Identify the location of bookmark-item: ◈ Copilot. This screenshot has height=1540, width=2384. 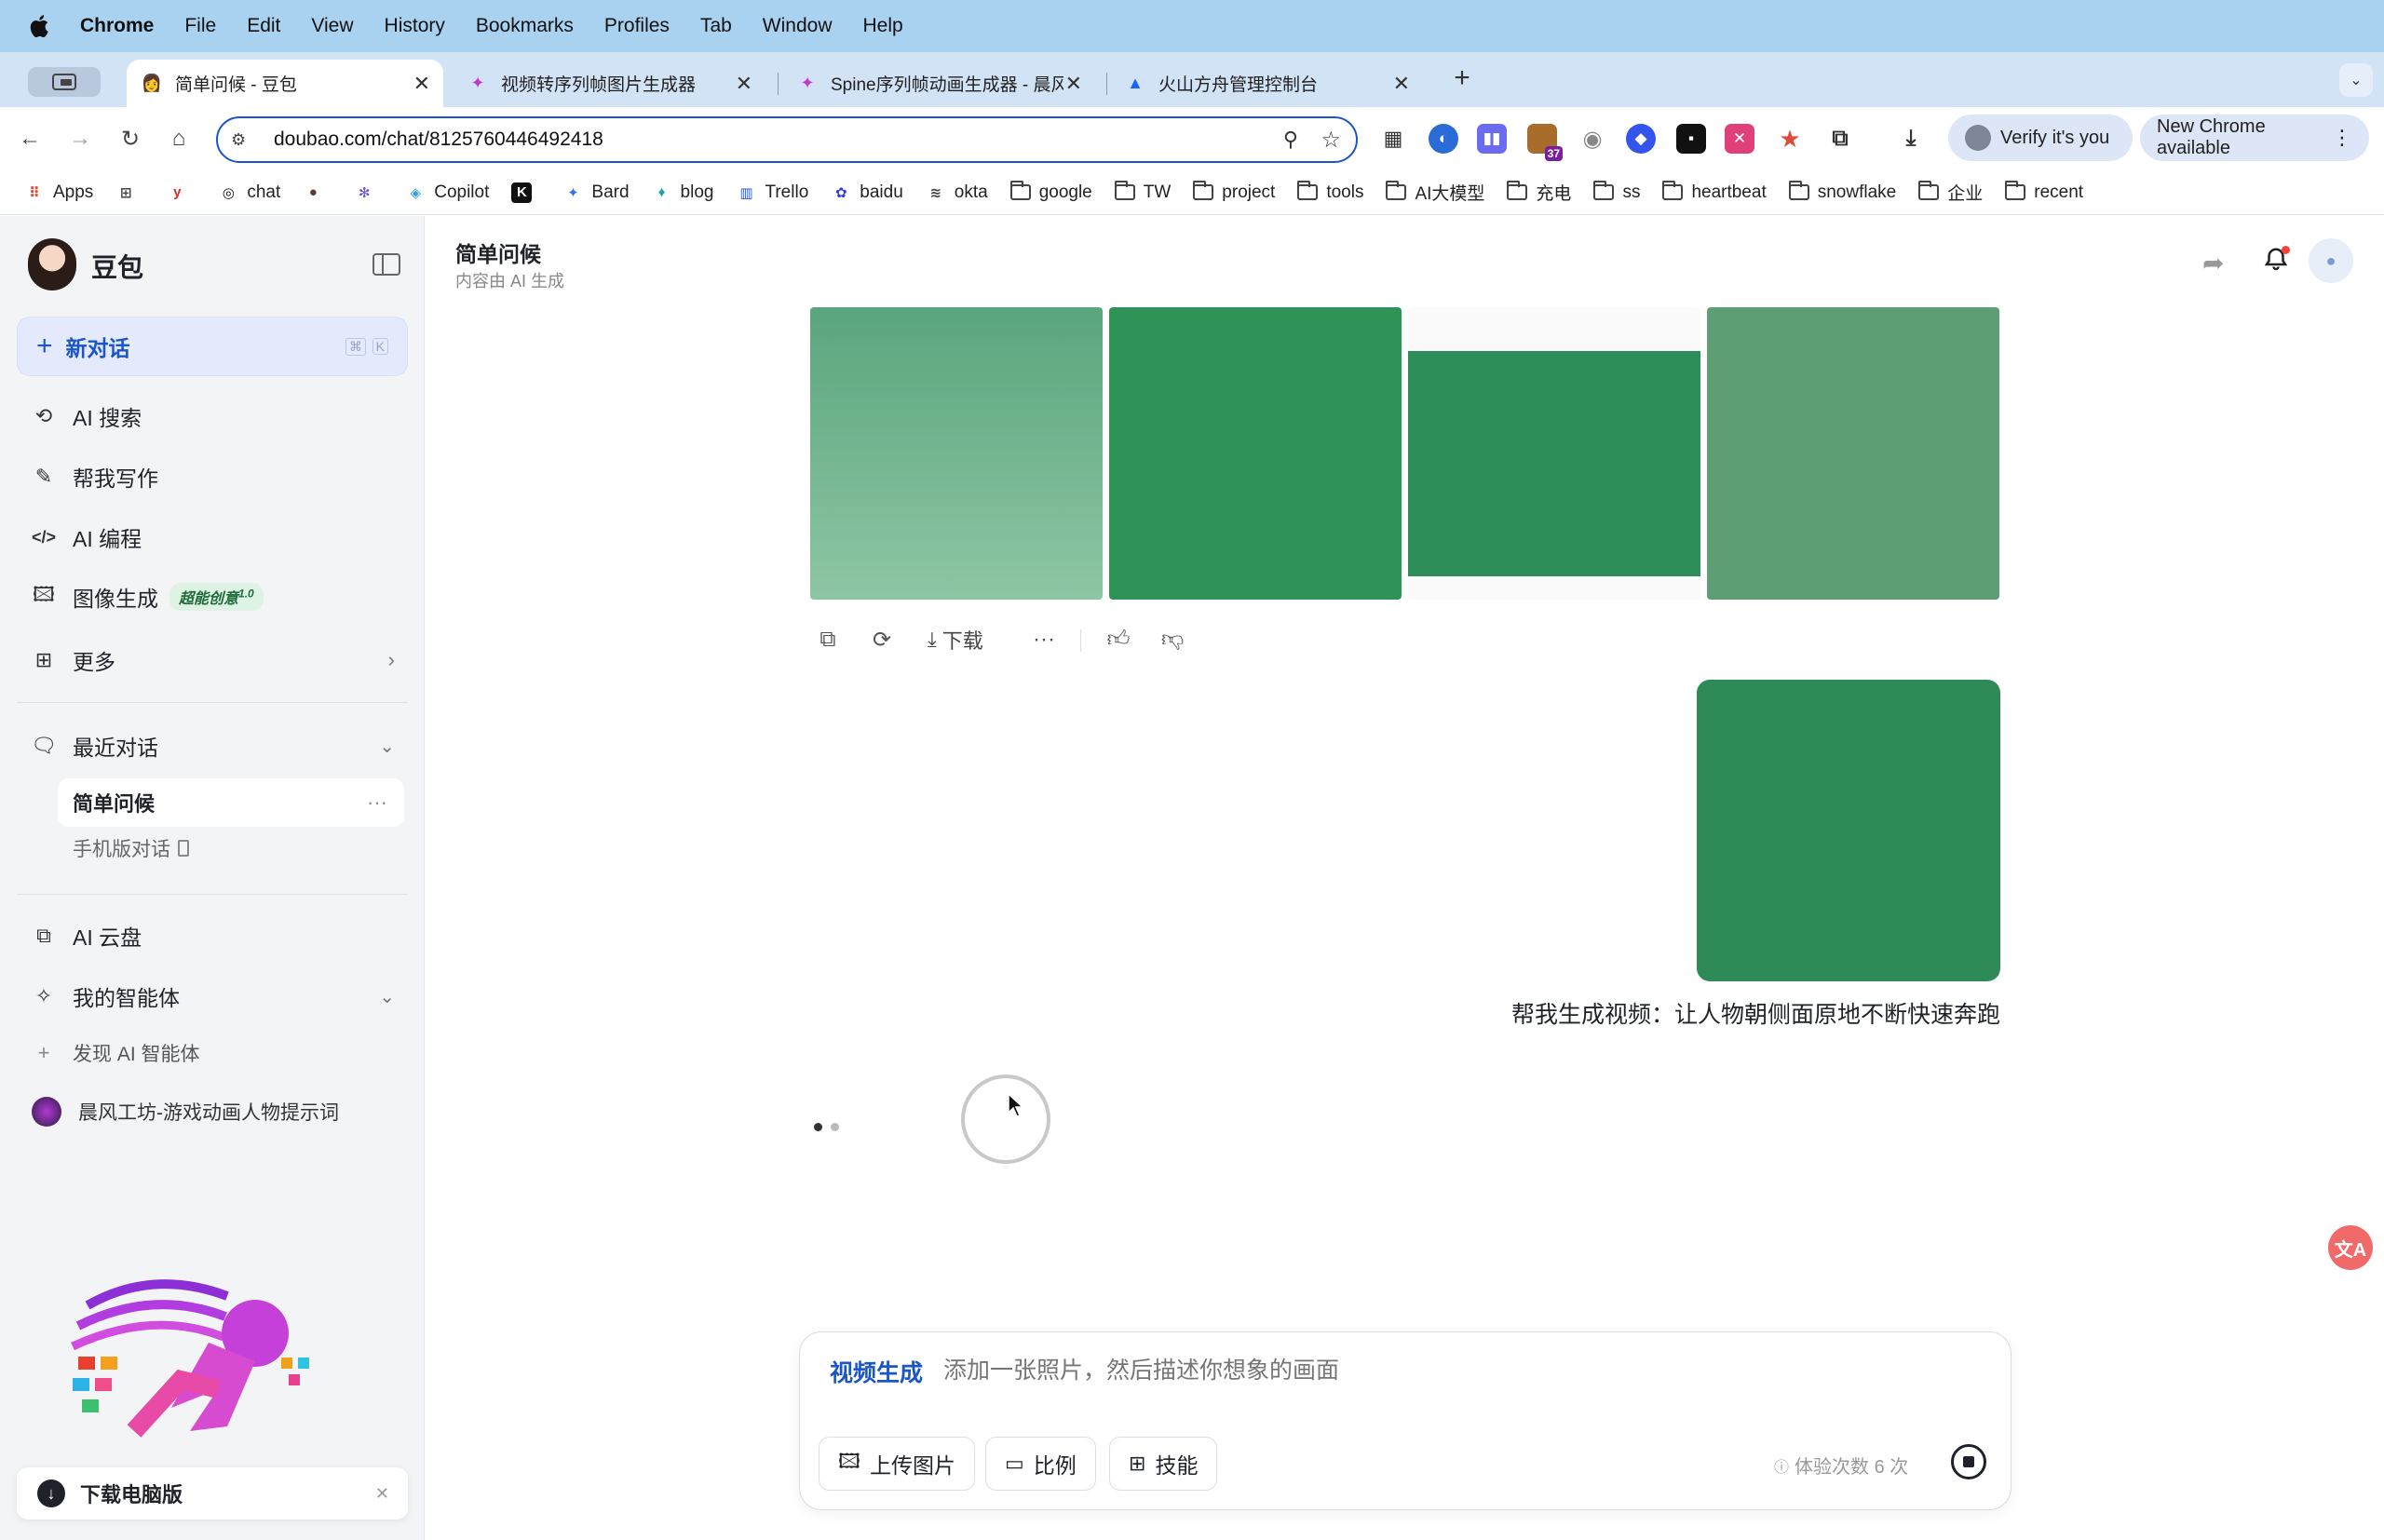
(447, 193).